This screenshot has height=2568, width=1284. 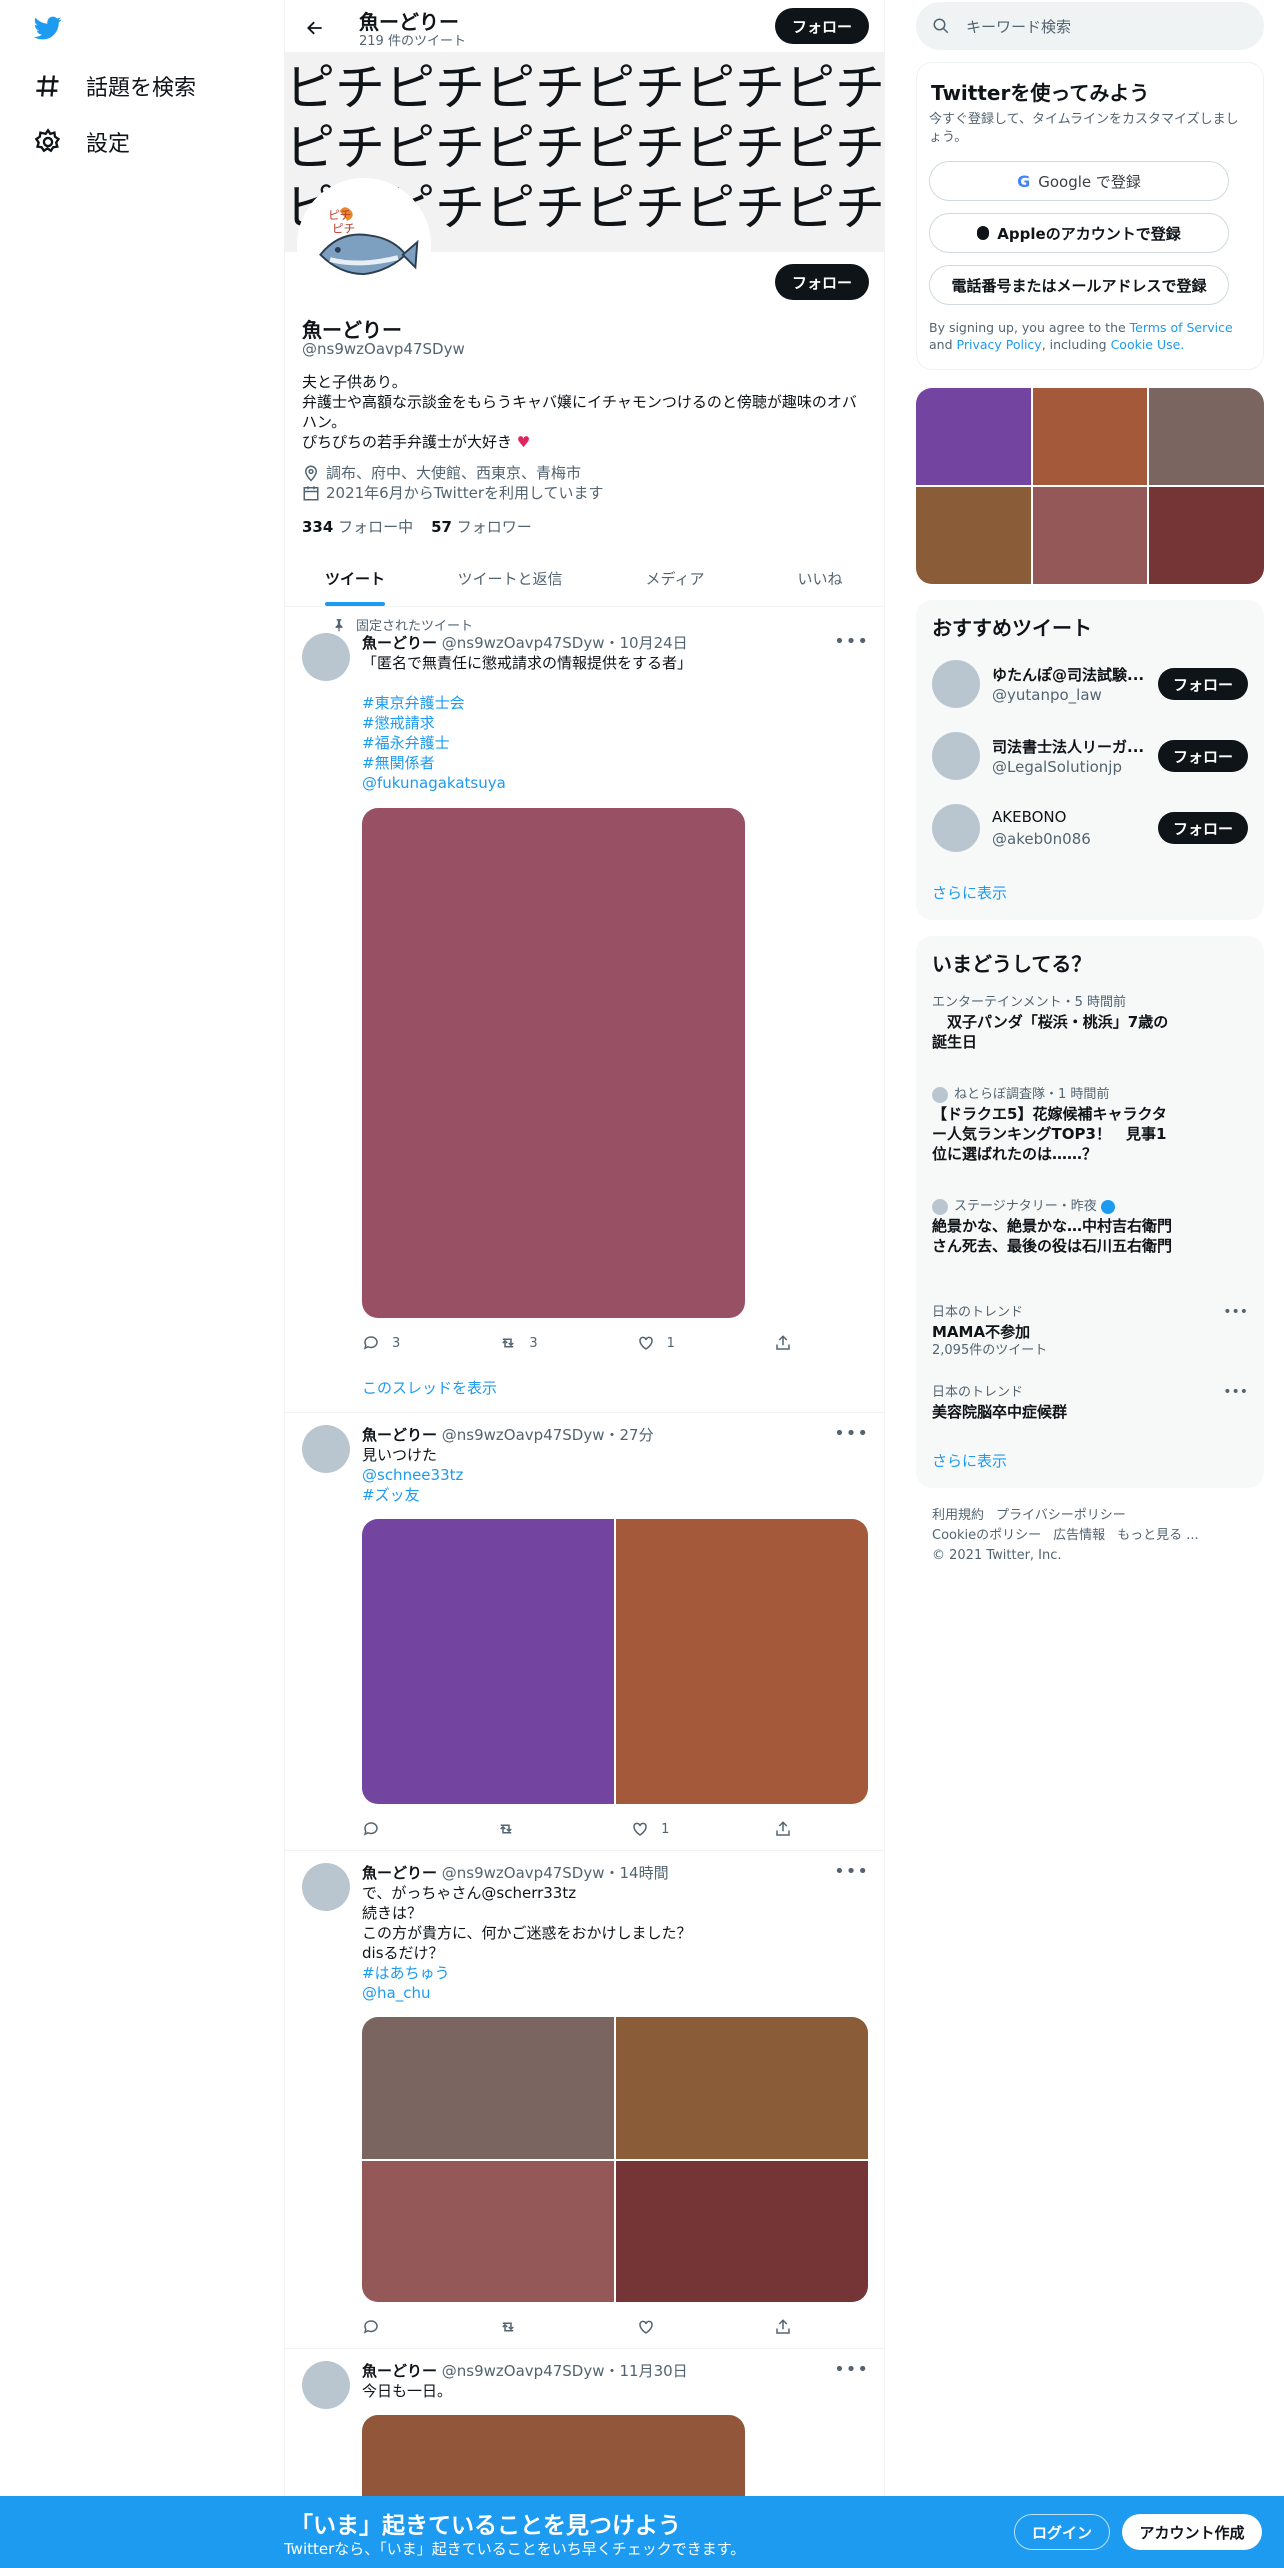 What do you see at coordinates (518, 1343) in the screenshot?
I see `retweet-button: 3` at bounding box center [518, 1343].